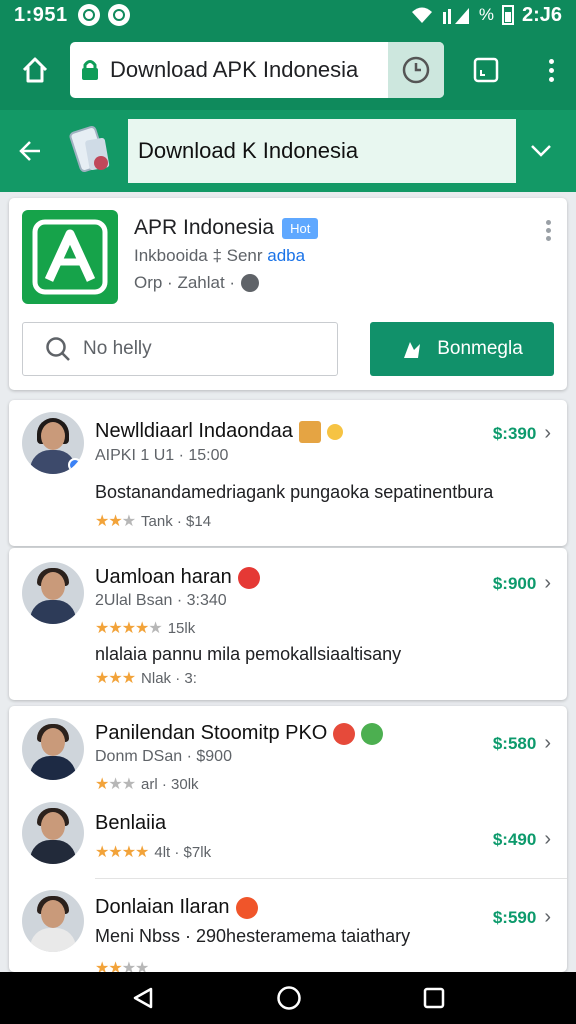 This screenshot has height=1024, width=576. Describe the element at coordinates (421, 15) in the screenshot. I see `wifi-icon` at that location.